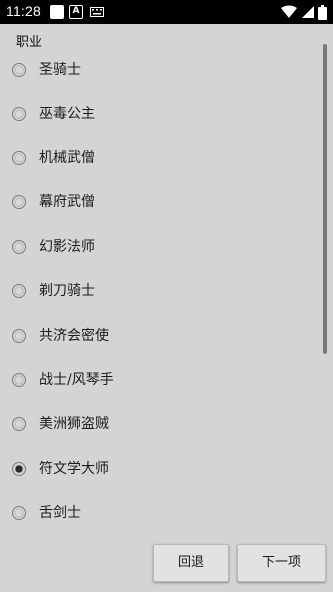 Image resolution: width=333 pixels, height=592 pixels. What do you see at coordinates (60, 513) in the screenshot?
I see `radio-option-label: 舌剑士` at bounding box center [60, 513].